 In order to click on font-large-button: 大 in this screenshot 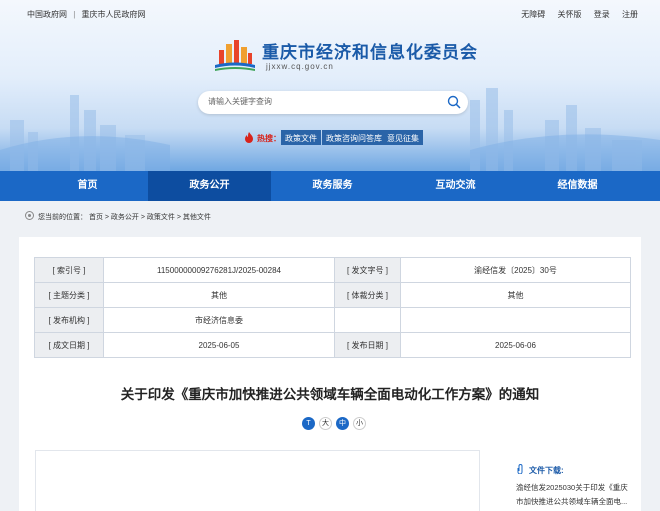, I will do `click(325, 423)`.